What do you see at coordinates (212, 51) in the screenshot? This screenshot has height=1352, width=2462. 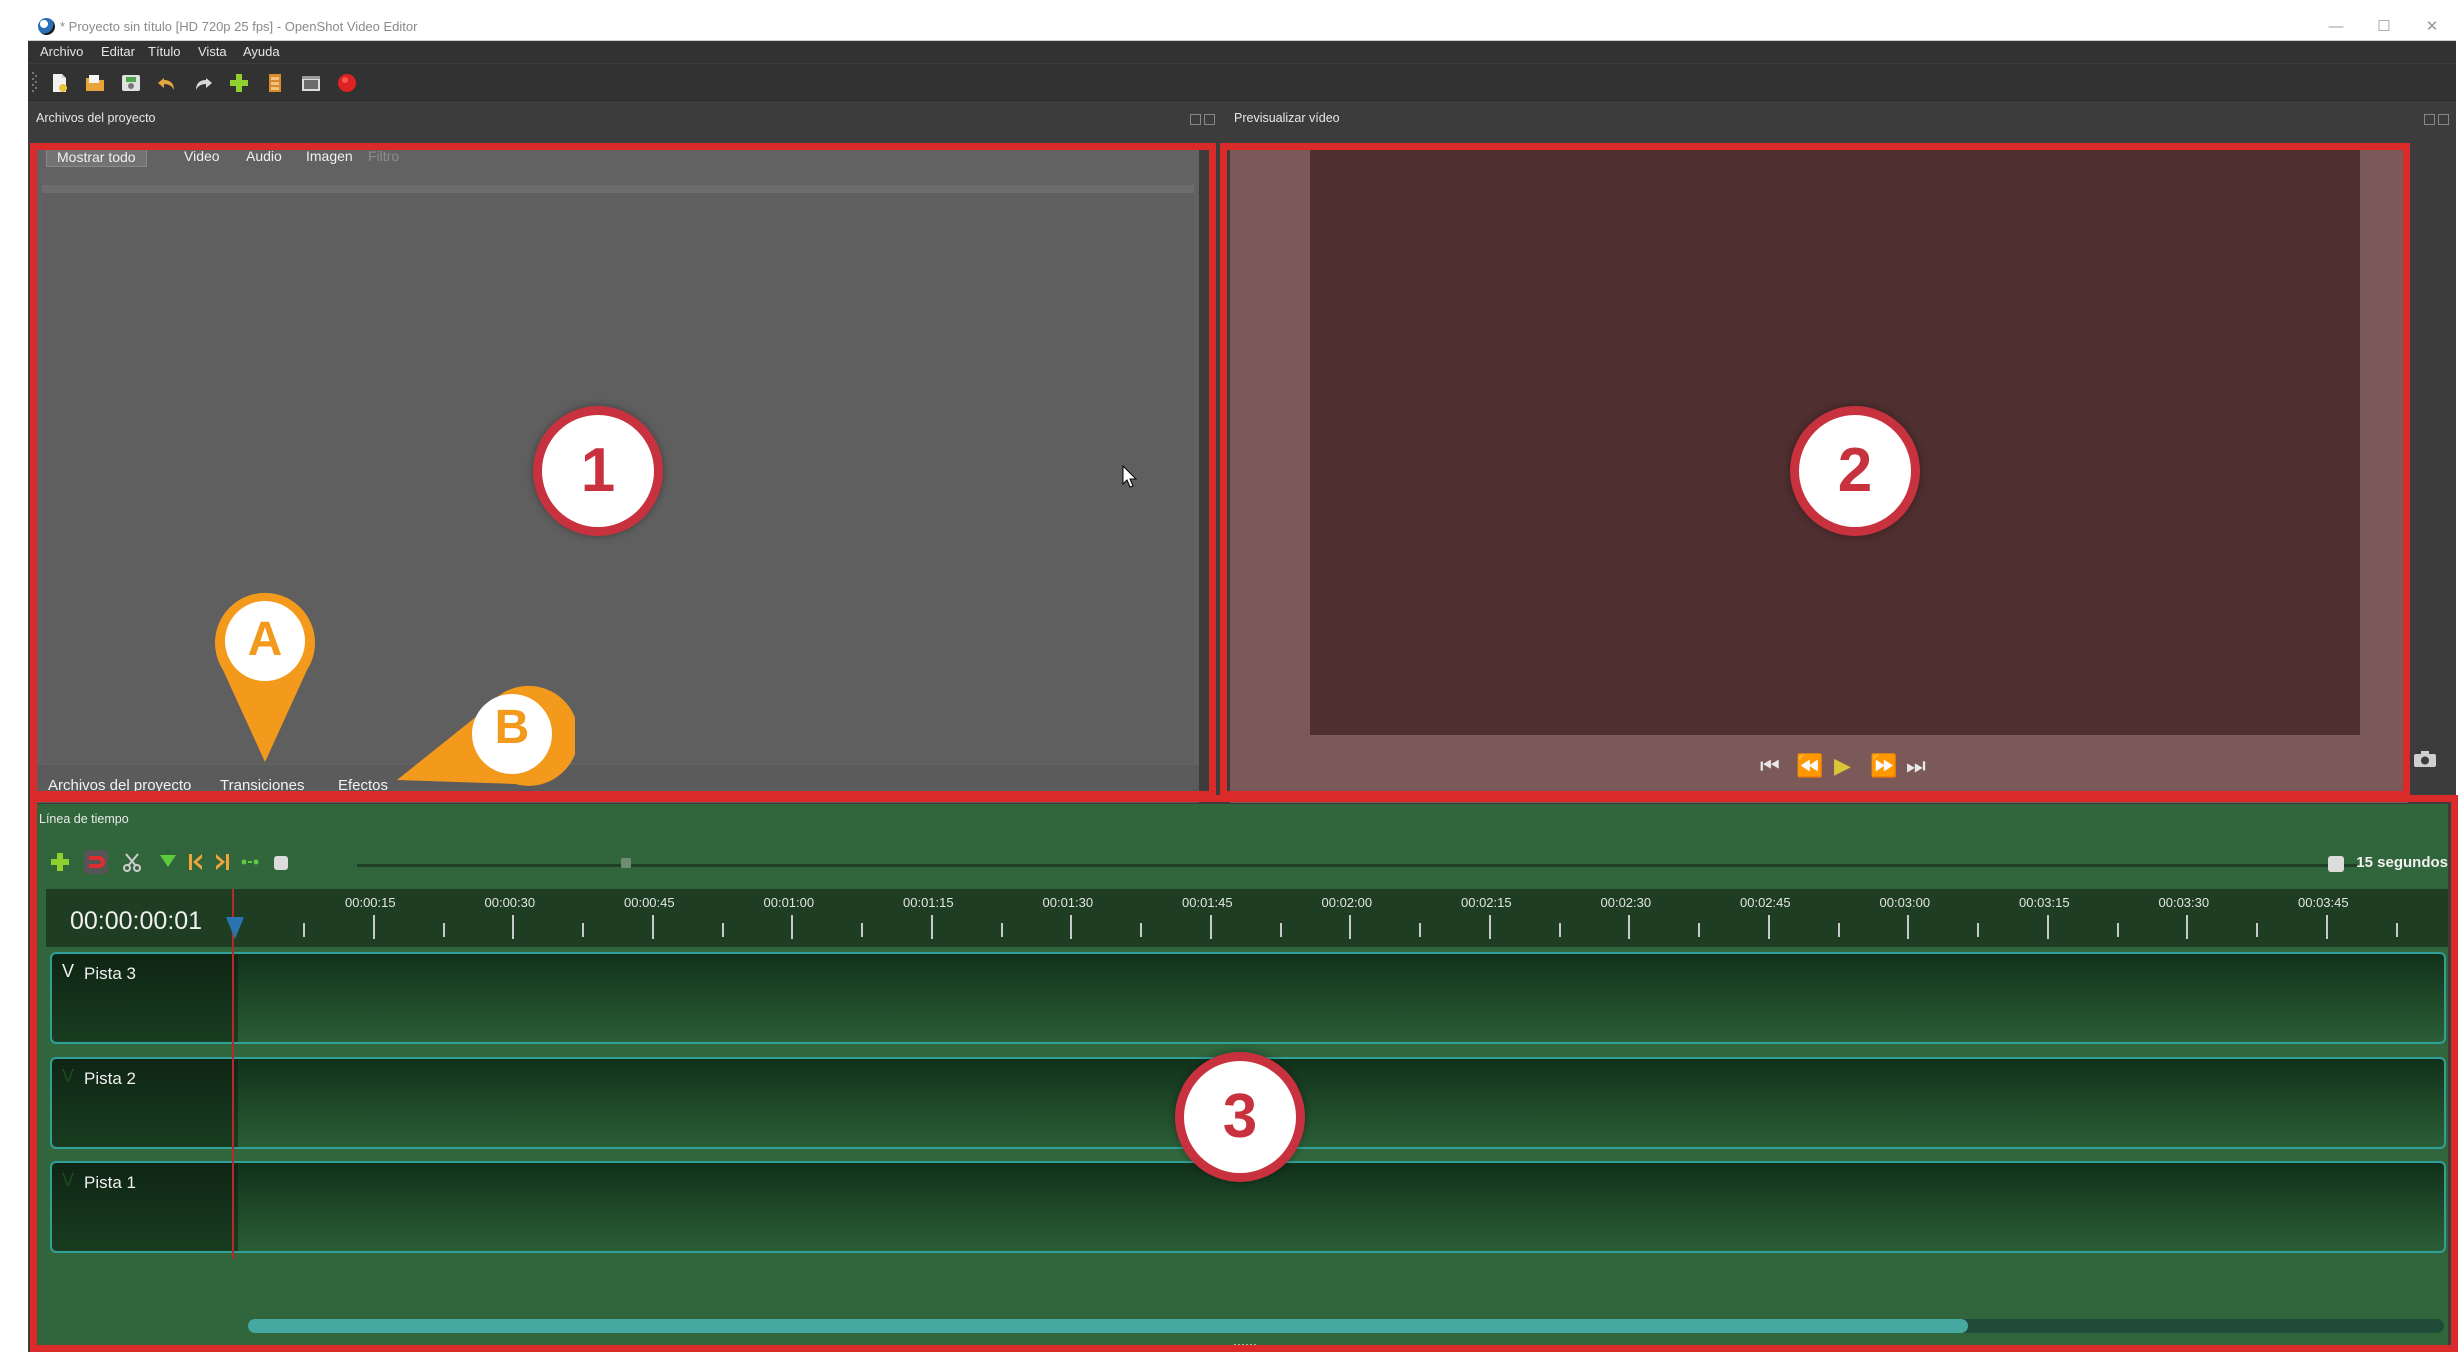 I see `menu-vista: Vista` at bounding box center [212, 51].